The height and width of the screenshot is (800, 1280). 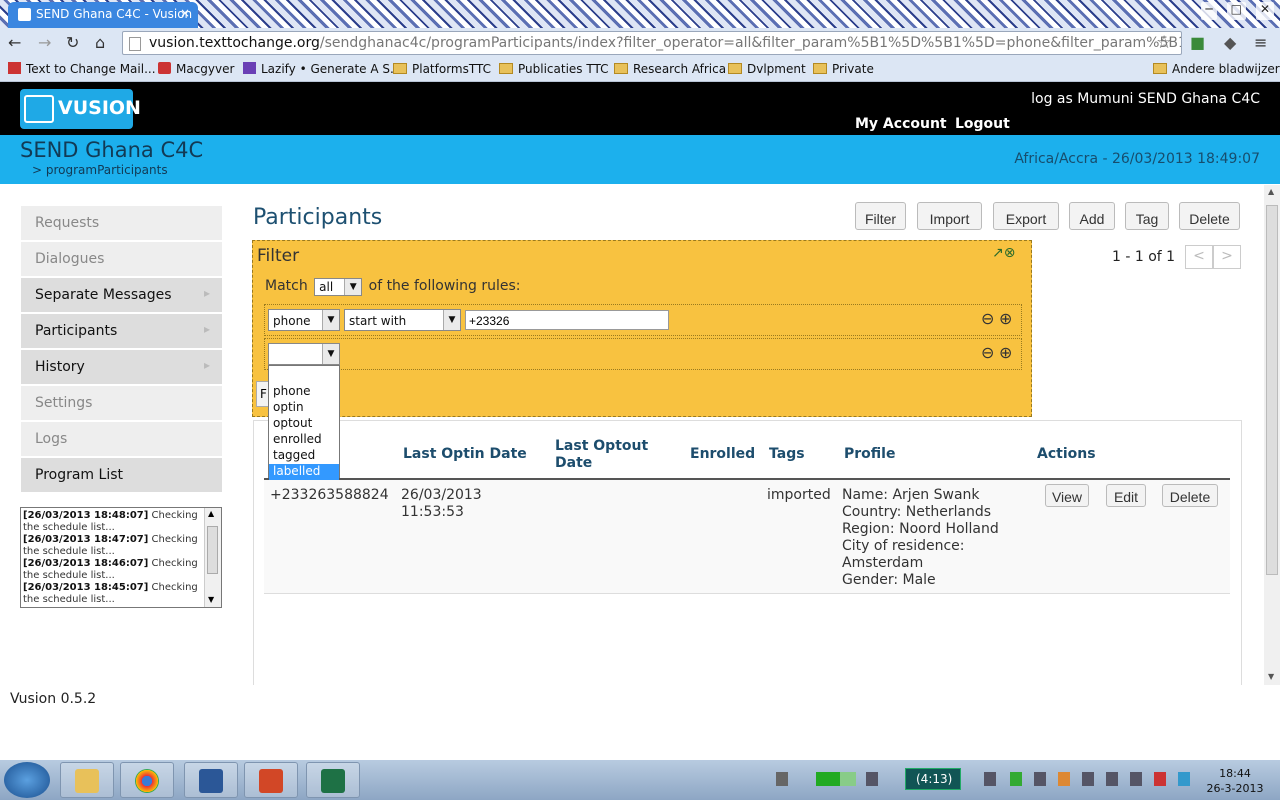 What do you see at coordinates (998, 253) in the screenshot?
I see `expand-icon: ↗` at bounding box center [998, 253].